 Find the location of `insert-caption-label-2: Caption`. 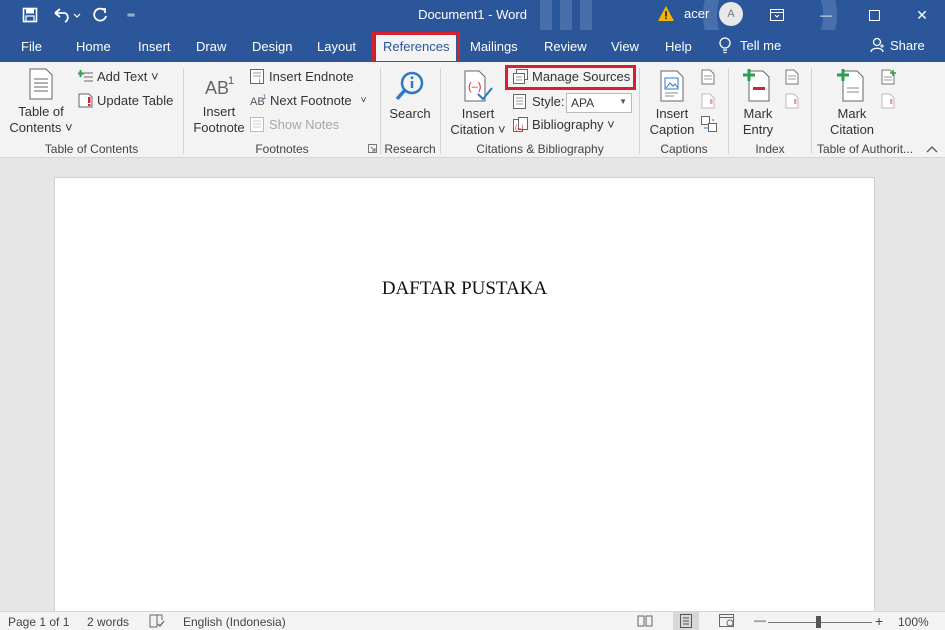

insert-caption-label-2: Caption is located at coordinates (672, 129).